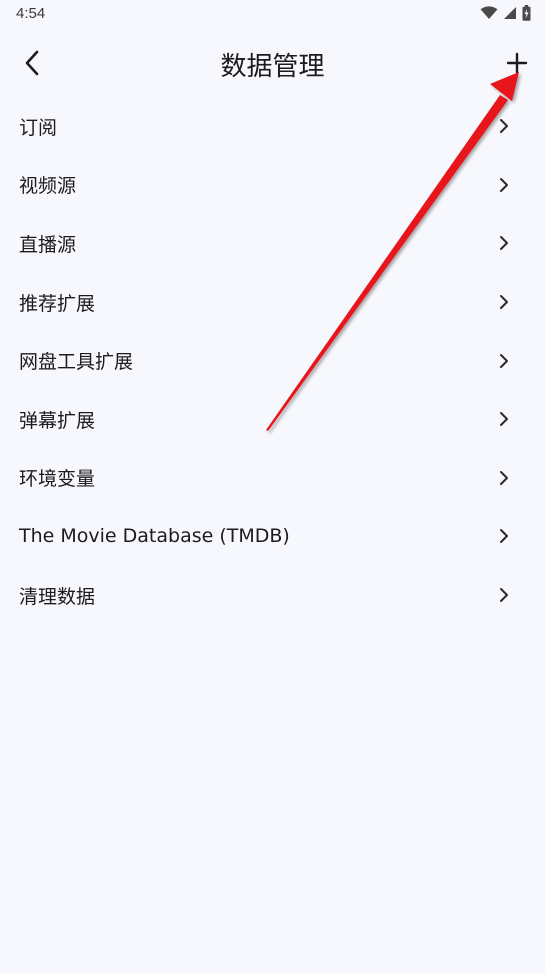  What do you see at coordinates (57, 420) in the screenshot?
I see `menu-item-label: 弹幕扩展` at bounding box center [57, 420].